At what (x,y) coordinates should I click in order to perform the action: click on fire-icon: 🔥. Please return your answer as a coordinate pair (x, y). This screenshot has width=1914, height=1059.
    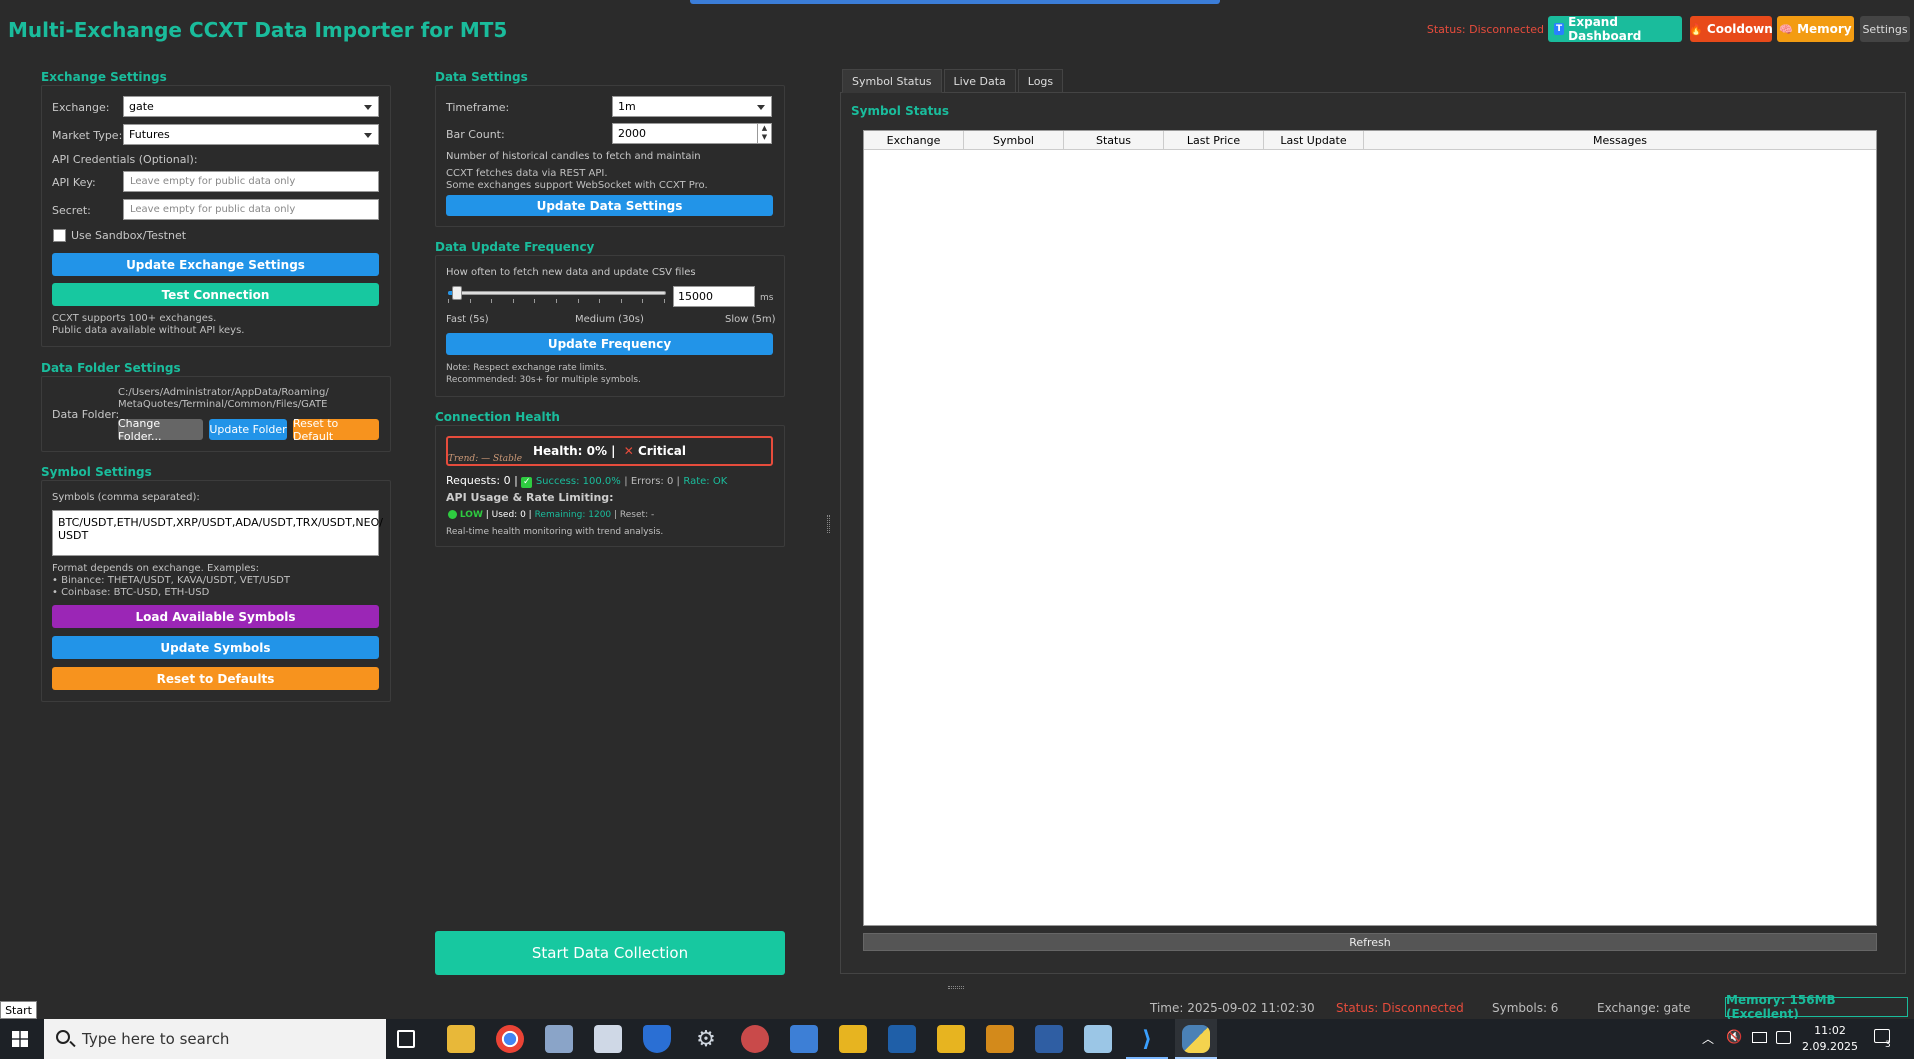
    Looking at the image, I should click on (1696, 29).